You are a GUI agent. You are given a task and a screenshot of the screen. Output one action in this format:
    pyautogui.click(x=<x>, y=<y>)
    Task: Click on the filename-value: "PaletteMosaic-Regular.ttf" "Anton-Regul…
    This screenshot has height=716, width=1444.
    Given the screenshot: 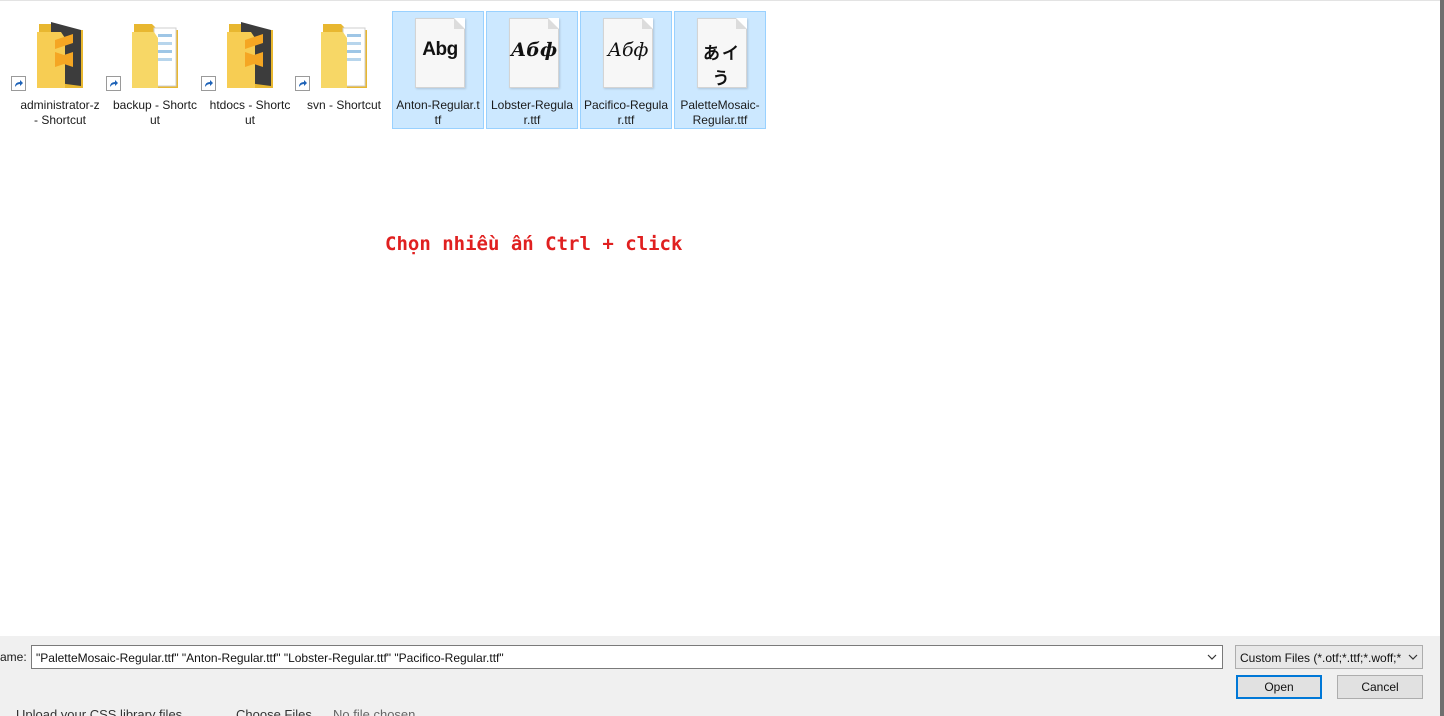 What is the action you would take?
    pyautogui.click(x=270, y=658)
    